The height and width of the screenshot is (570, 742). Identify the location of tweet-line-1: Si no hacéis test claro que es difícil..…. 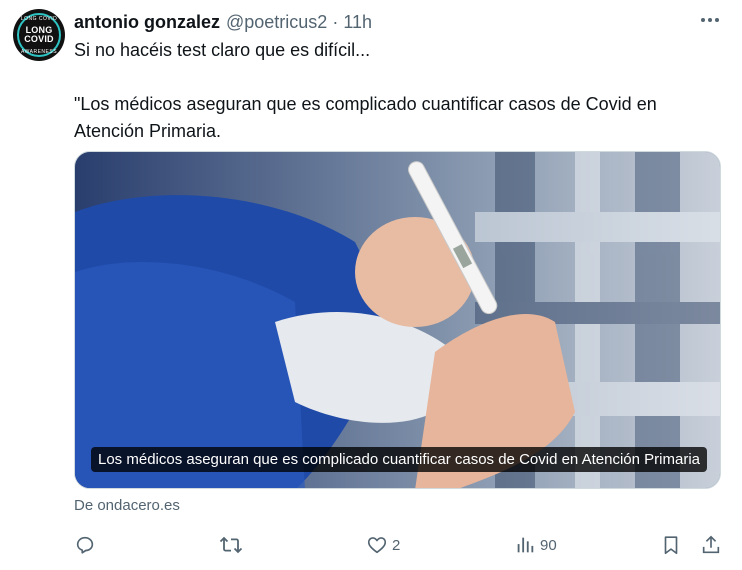
(222, 50).